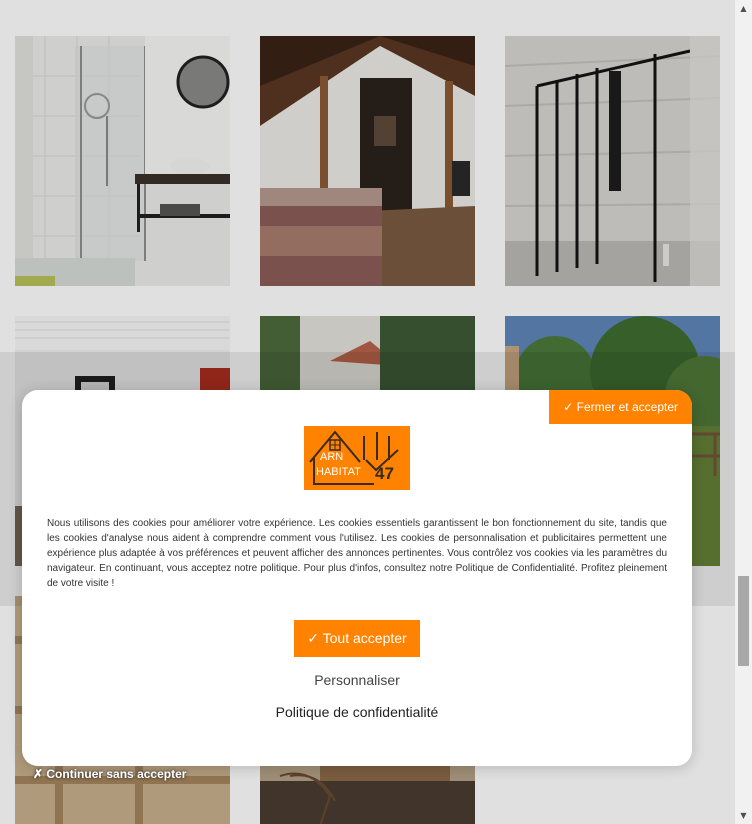  What do you see at coordinates (620, 407) in the screenshot?
I see `close-and-accept-button: ✓ Fermer et accepter` at bounding box center [620, 407].